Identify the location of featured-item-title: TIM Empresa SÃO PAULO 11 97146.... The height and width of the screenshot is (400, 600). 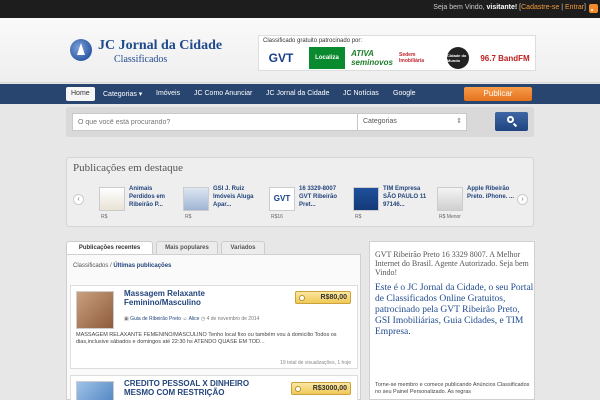
(408, 197).